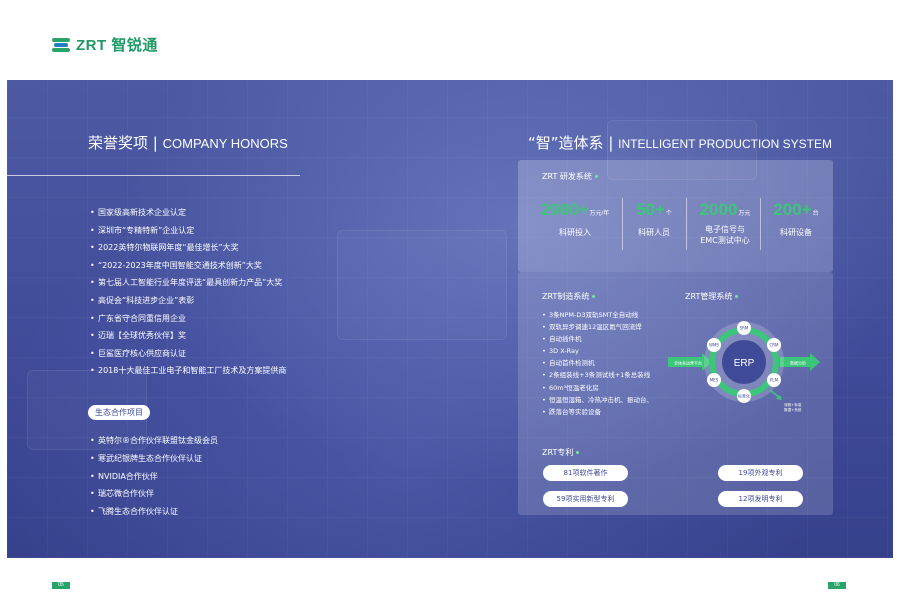 The width and height of the screenshot is (900, 600). Describe the element at coordinates (744, 214) in the screenshot. I see `stat-unit: 万元` at that location.